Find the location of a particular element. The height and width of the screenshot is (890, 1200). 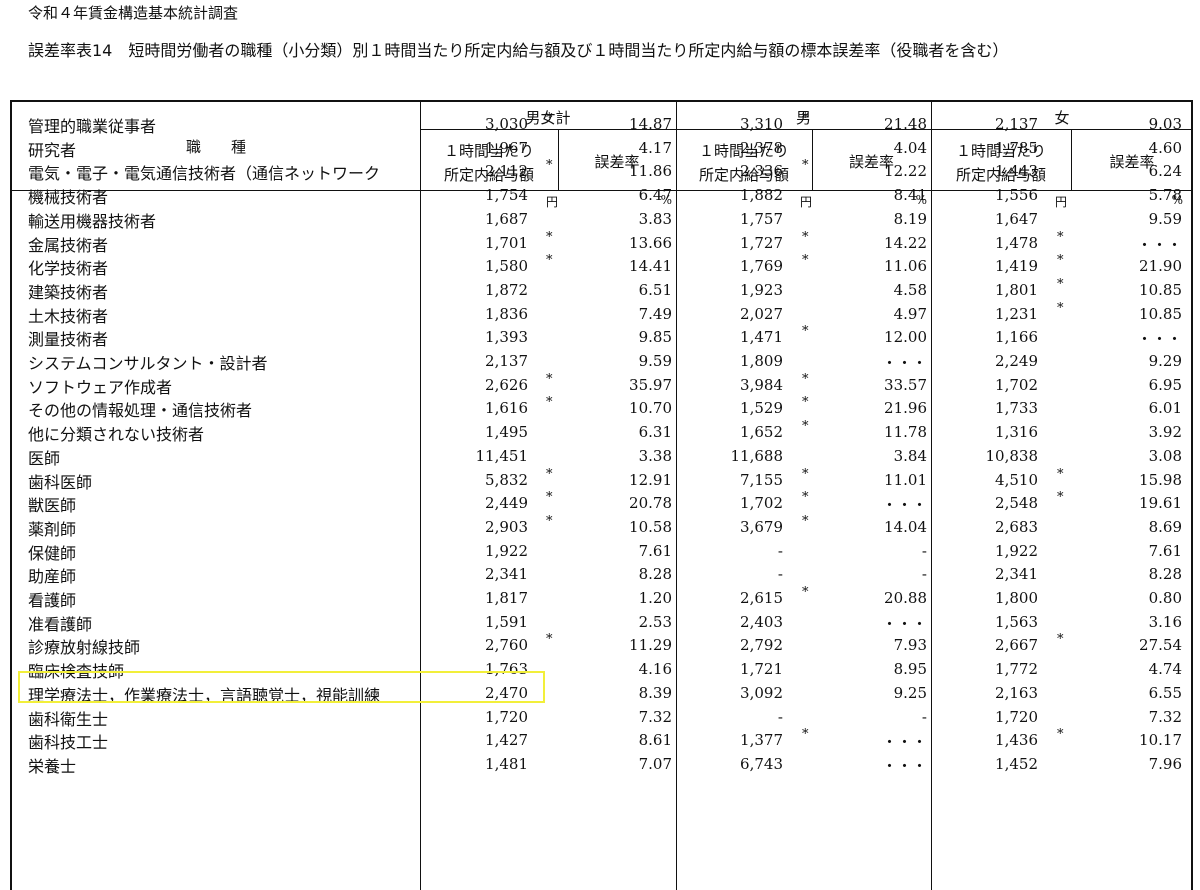

error-rate-total: 8.28 is located at coordinates (655, 574).